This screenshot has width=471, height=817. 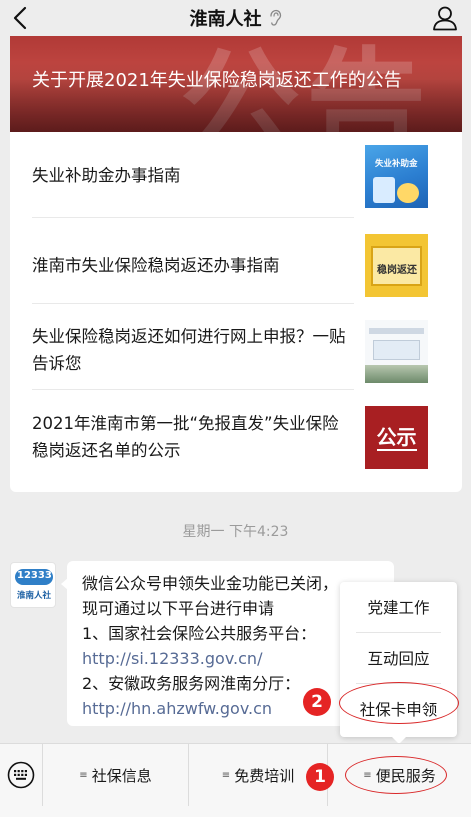 I want to click on avatar: 12333 淮南人社, so click(x=33, y=585).